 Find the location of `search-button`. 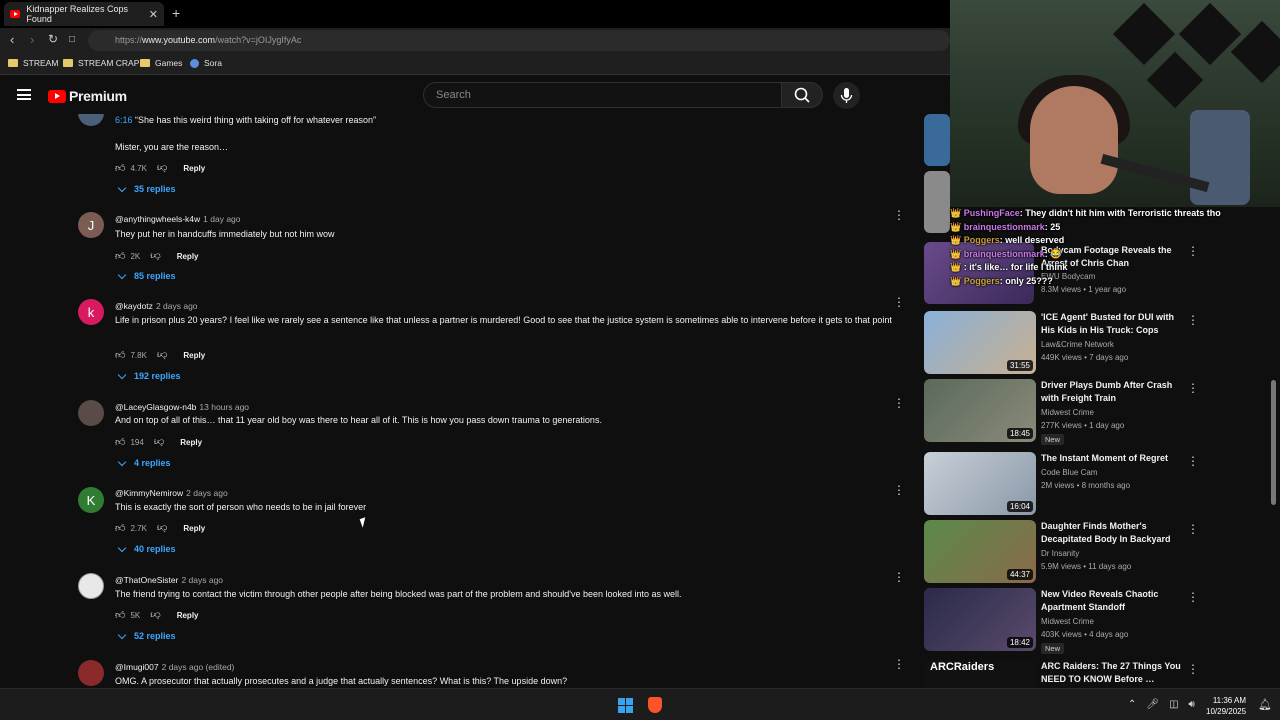

search-button is located at coordinates (802, 95).